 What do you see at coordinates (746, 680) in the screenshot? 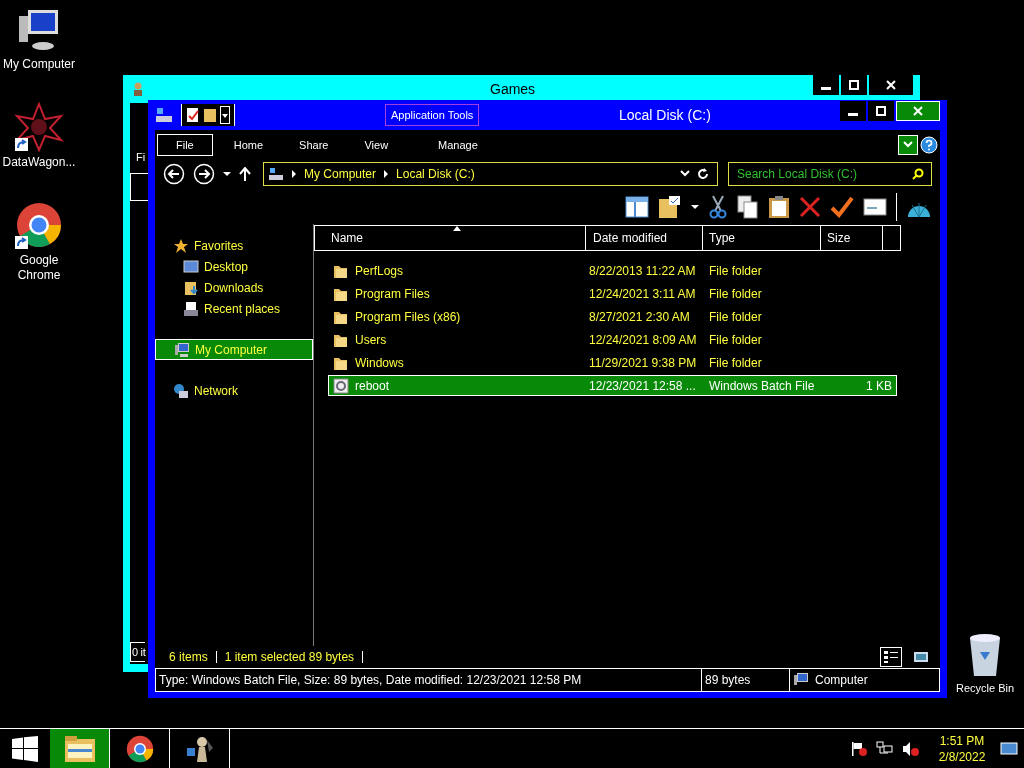
I see `file-size: 89 bytes` at bounding box center [746, 680].